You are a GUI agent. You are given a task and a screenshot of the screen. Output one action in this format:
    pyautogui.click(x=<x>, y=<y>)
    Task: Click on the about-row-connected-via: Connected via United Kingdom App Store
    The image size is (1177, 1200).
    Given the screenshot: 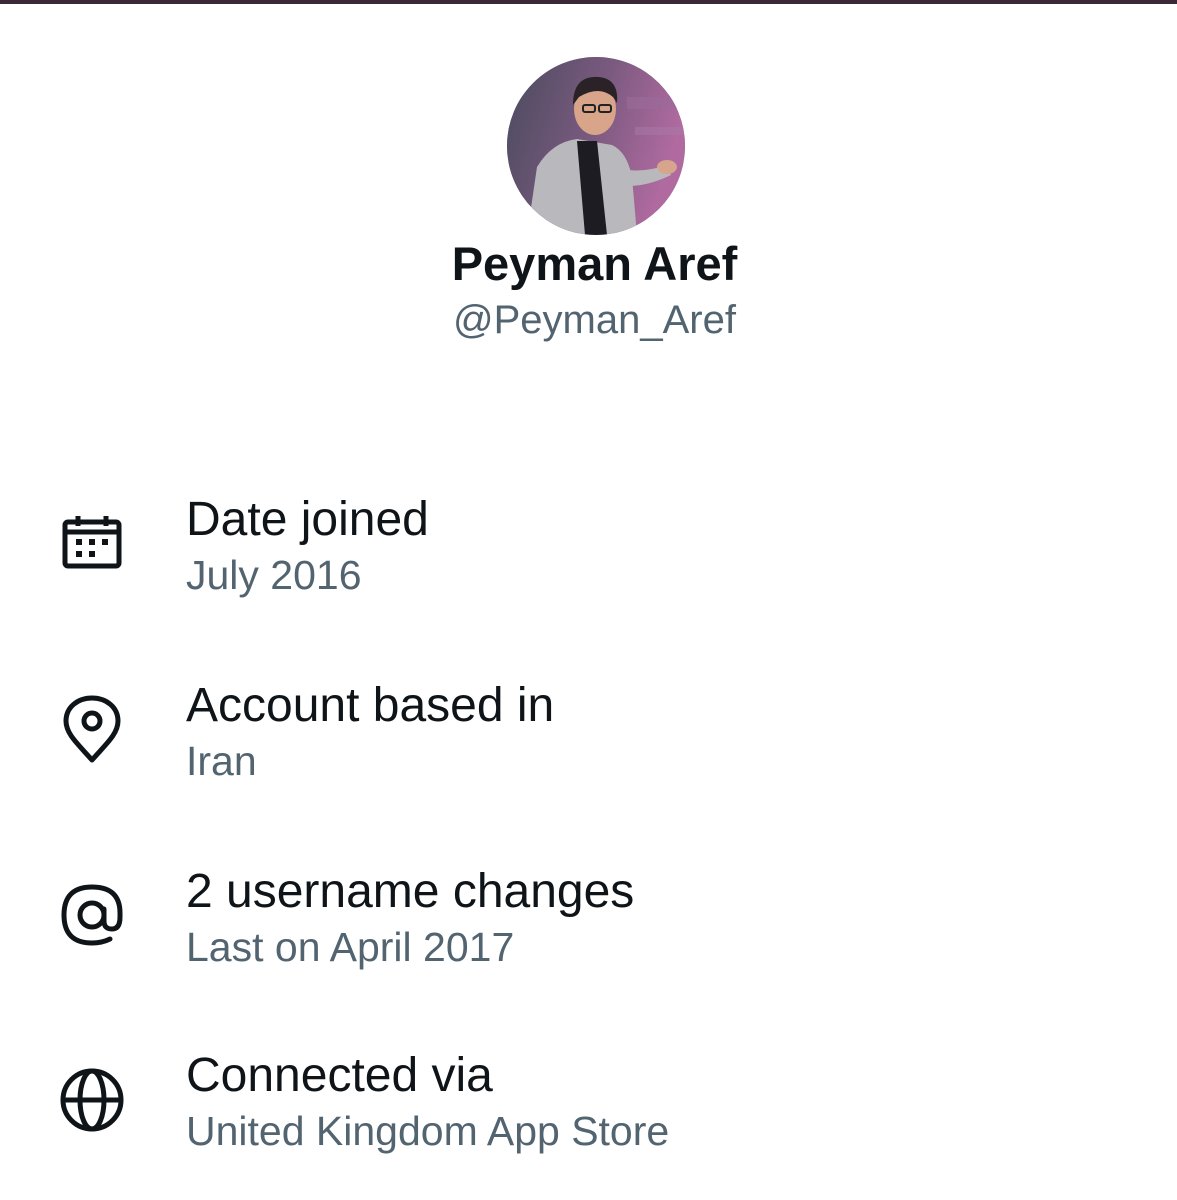 What is the action you would take?
    pyautogui.click(x=588, y=1116)
    